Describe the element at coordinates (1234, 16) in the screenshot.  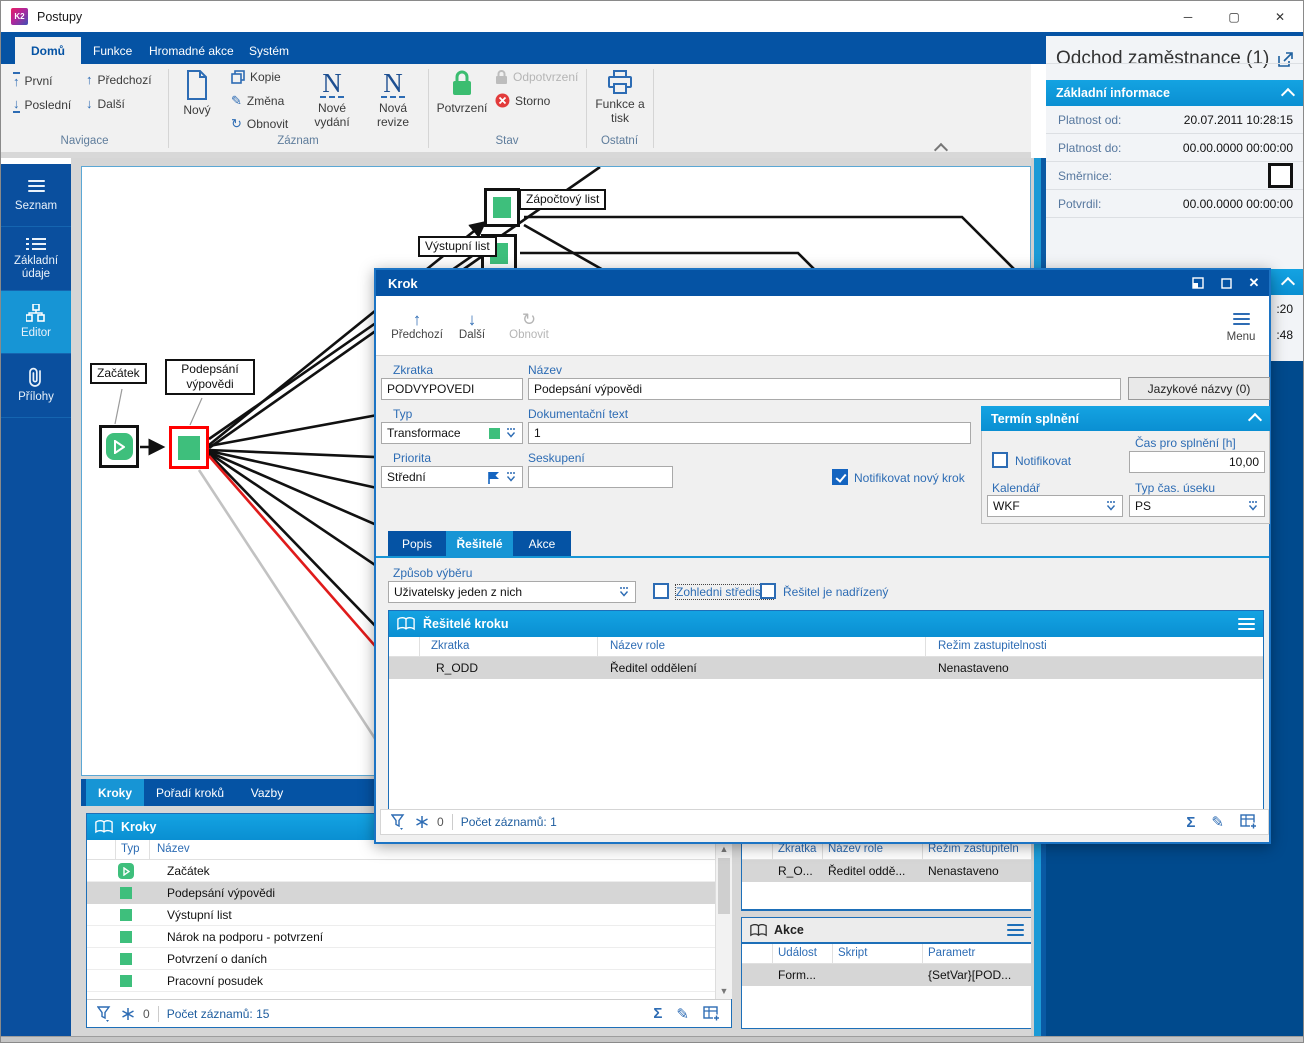
I see `maximize-button: ▢` at that location.